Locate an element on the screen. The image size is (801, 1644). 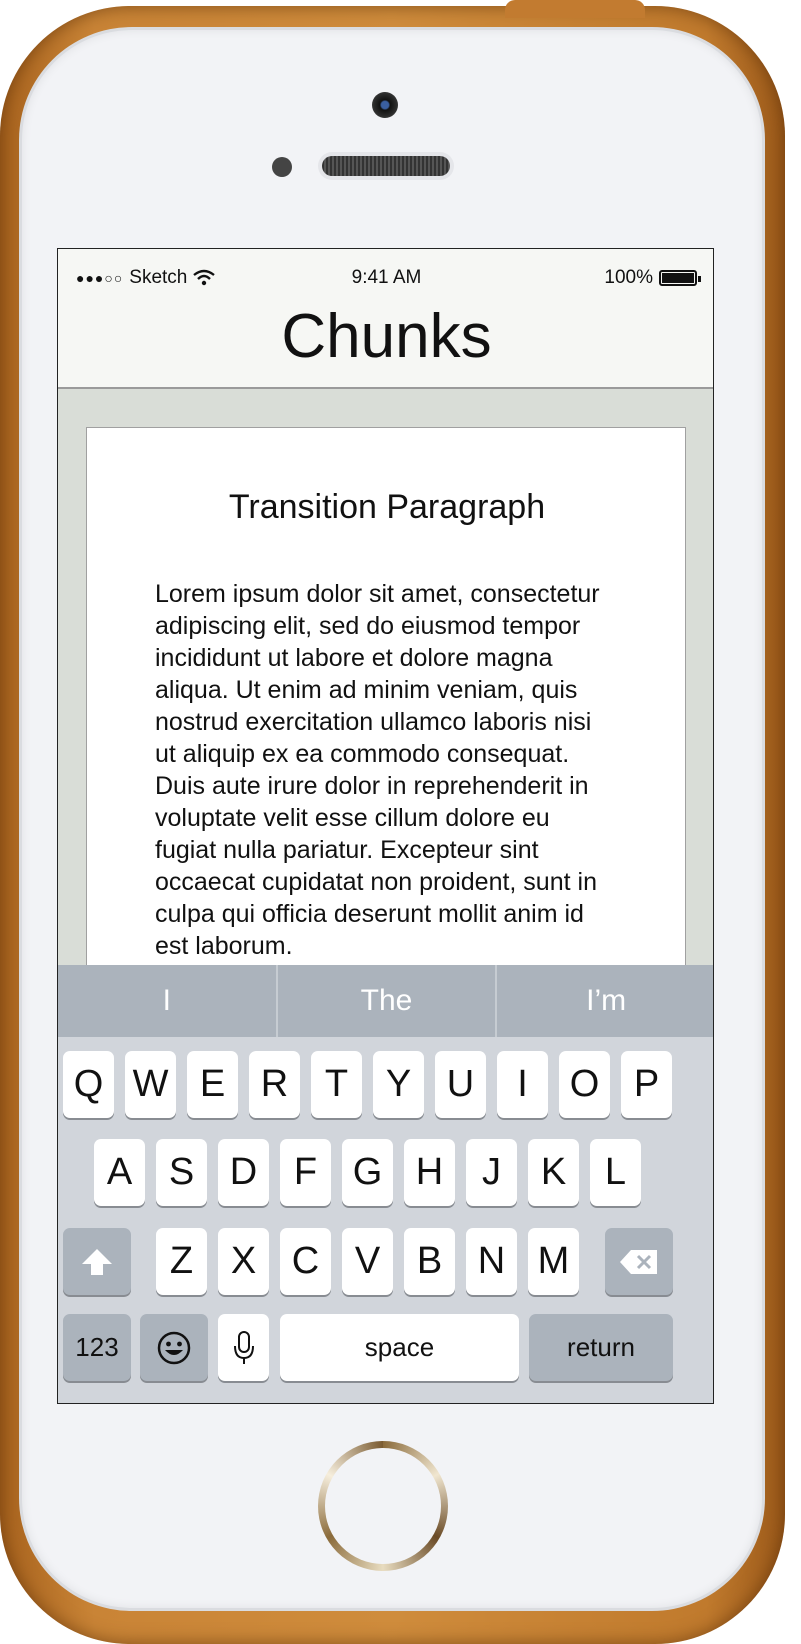
emoji-key is located at coordinates (174, 1347).